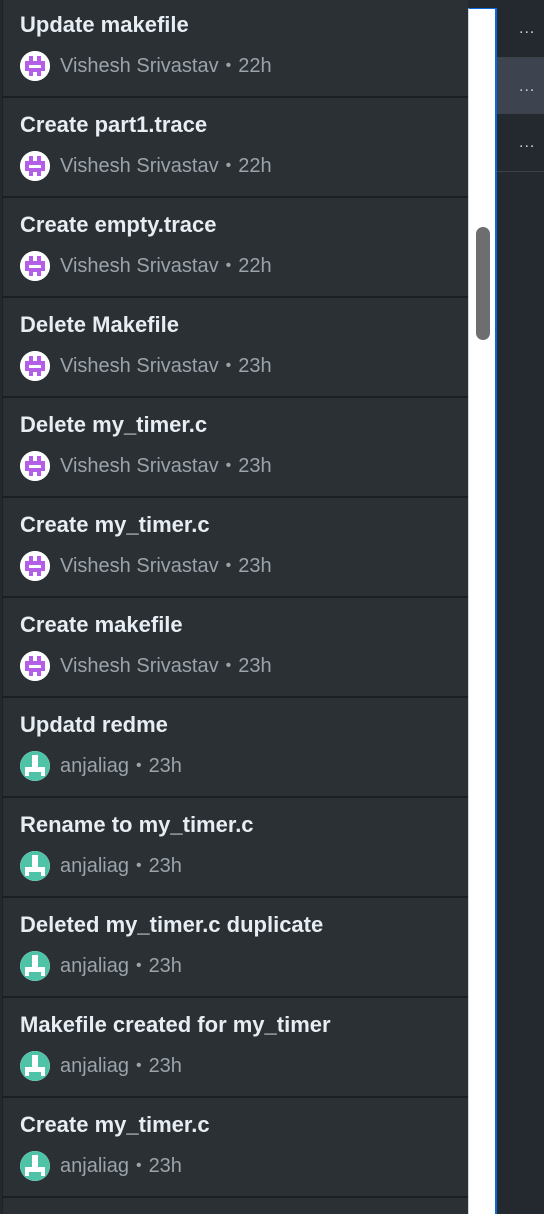  What do you see at coordinates (483, 283) in the screenshot?
I see `scrollbar-thumb` at bounding box center [483, 283].